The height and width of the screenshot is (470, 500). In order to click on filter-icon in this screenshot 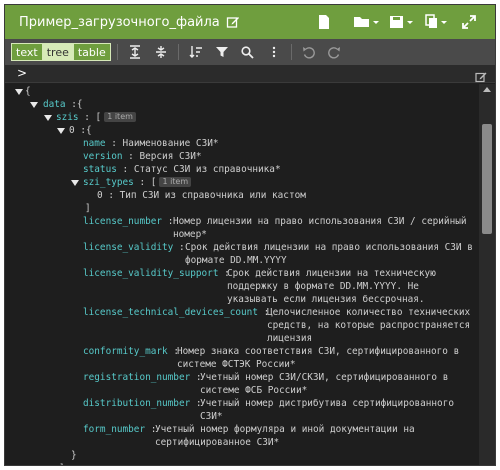, I will do `click(222, 52)`.